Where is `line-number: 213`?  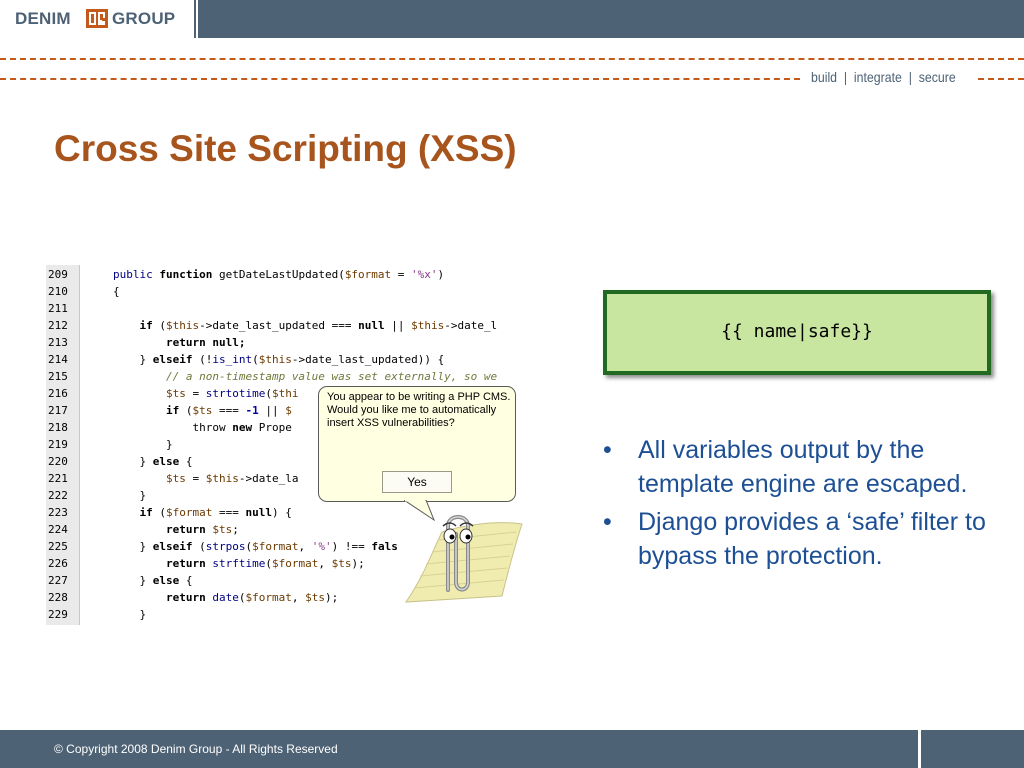
line-number: 213 is located at coordinates (58, 342).